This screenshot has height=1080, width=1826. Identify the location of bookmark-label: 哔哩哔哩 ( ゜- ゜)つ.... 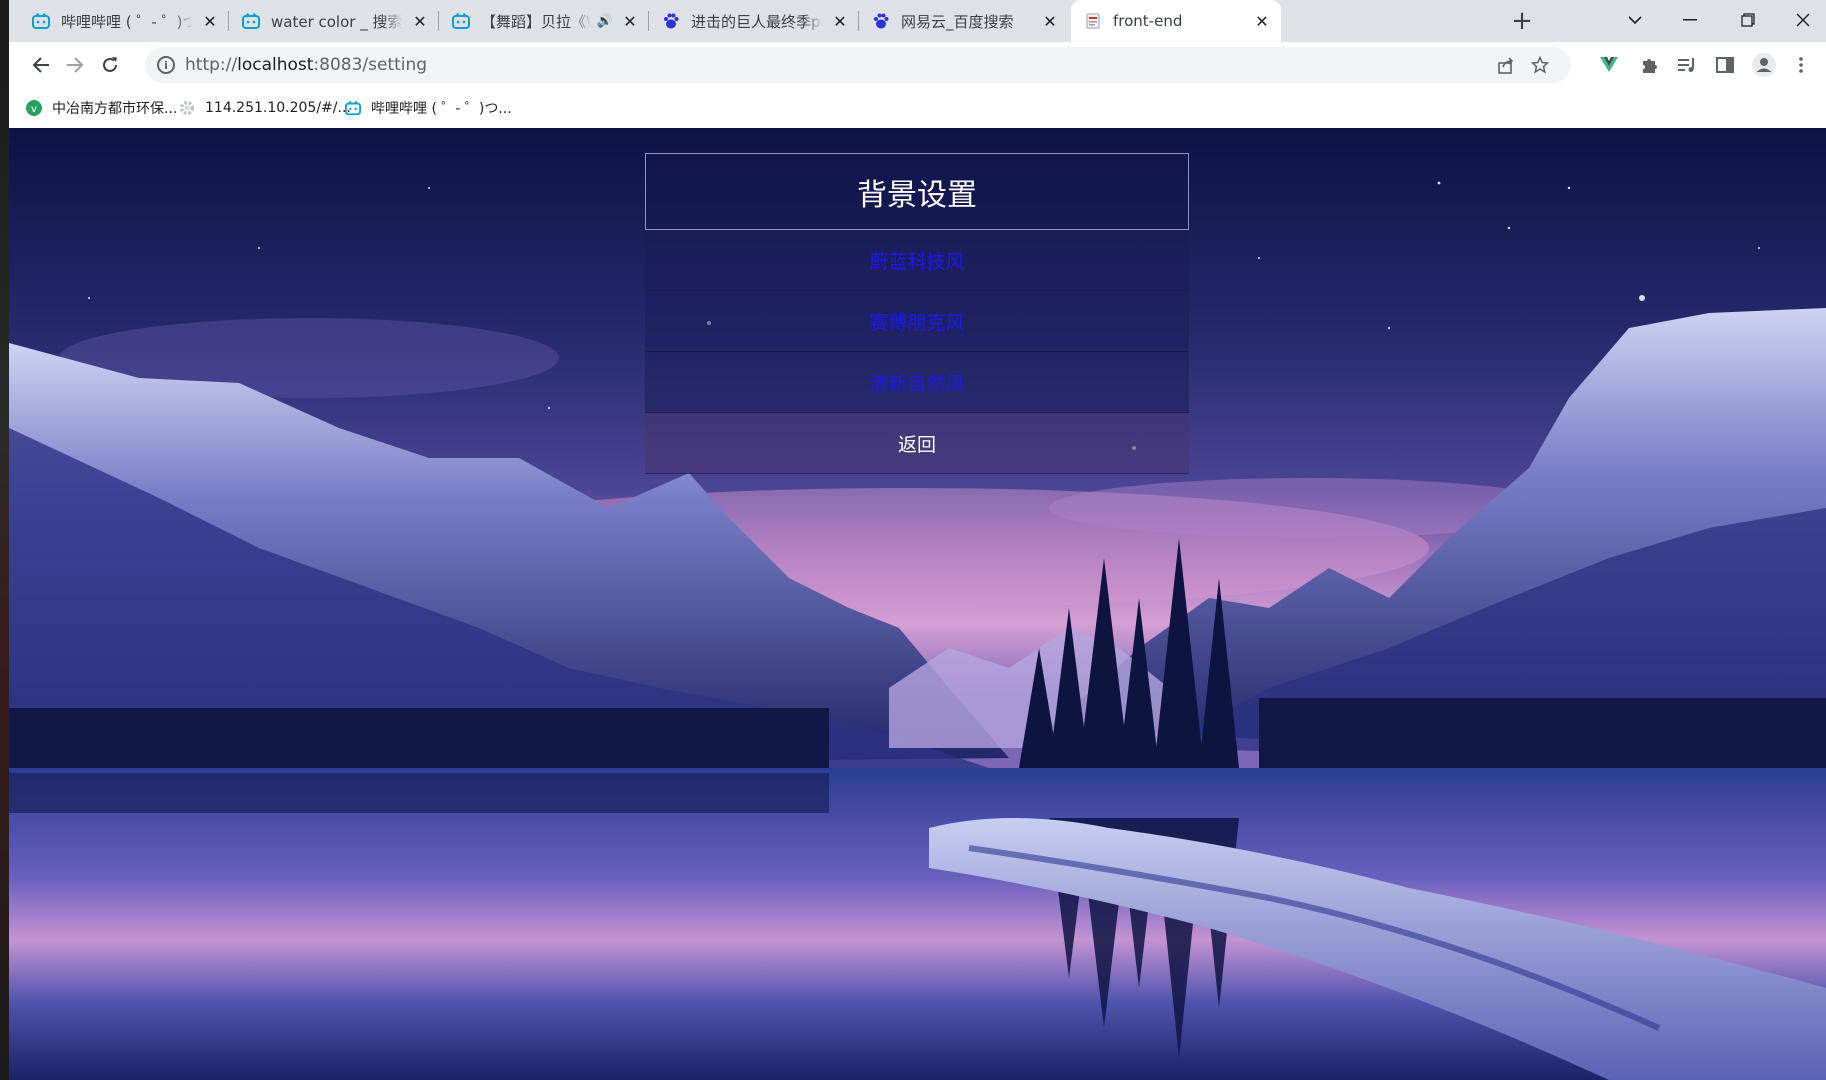
(441, 109).